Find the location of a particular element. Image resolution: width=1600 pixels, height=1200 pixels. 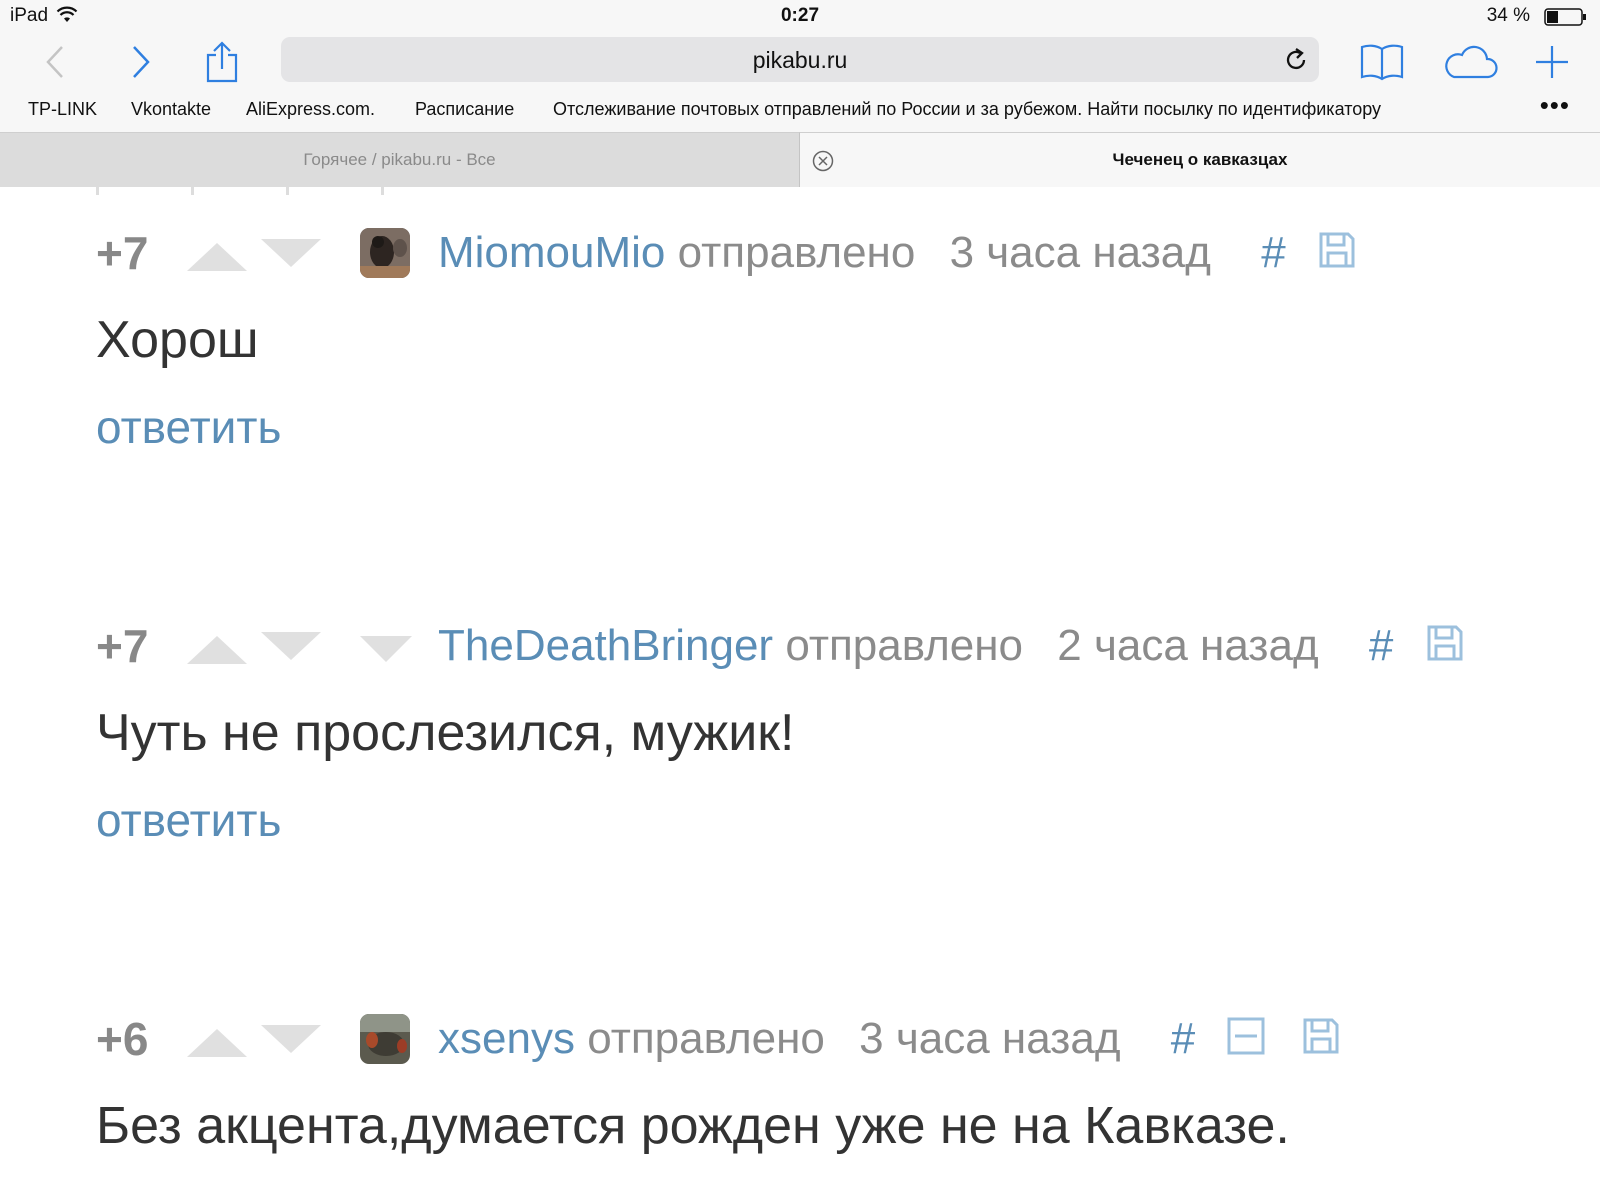

tab-title: Горячее / pikabu.ru - Все is located at coordinates (399, 159).